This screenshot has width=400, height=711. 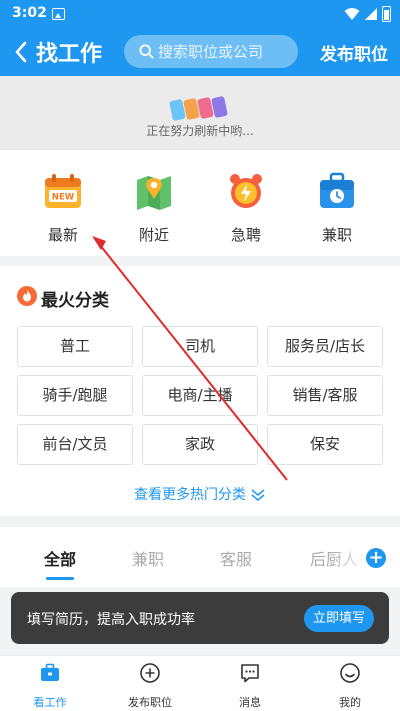 I want to click on quick-label: 兼职, so click(x=336, y=235).